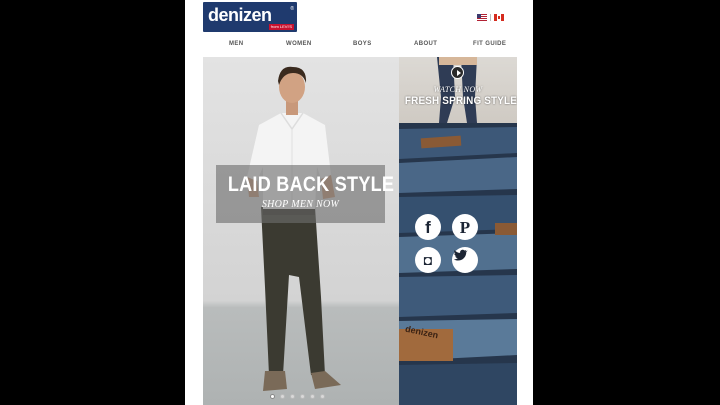 Image resolution: width=720 pixels, height=405 pixels. I want to click on us-flag-icon, so click(482, 17).